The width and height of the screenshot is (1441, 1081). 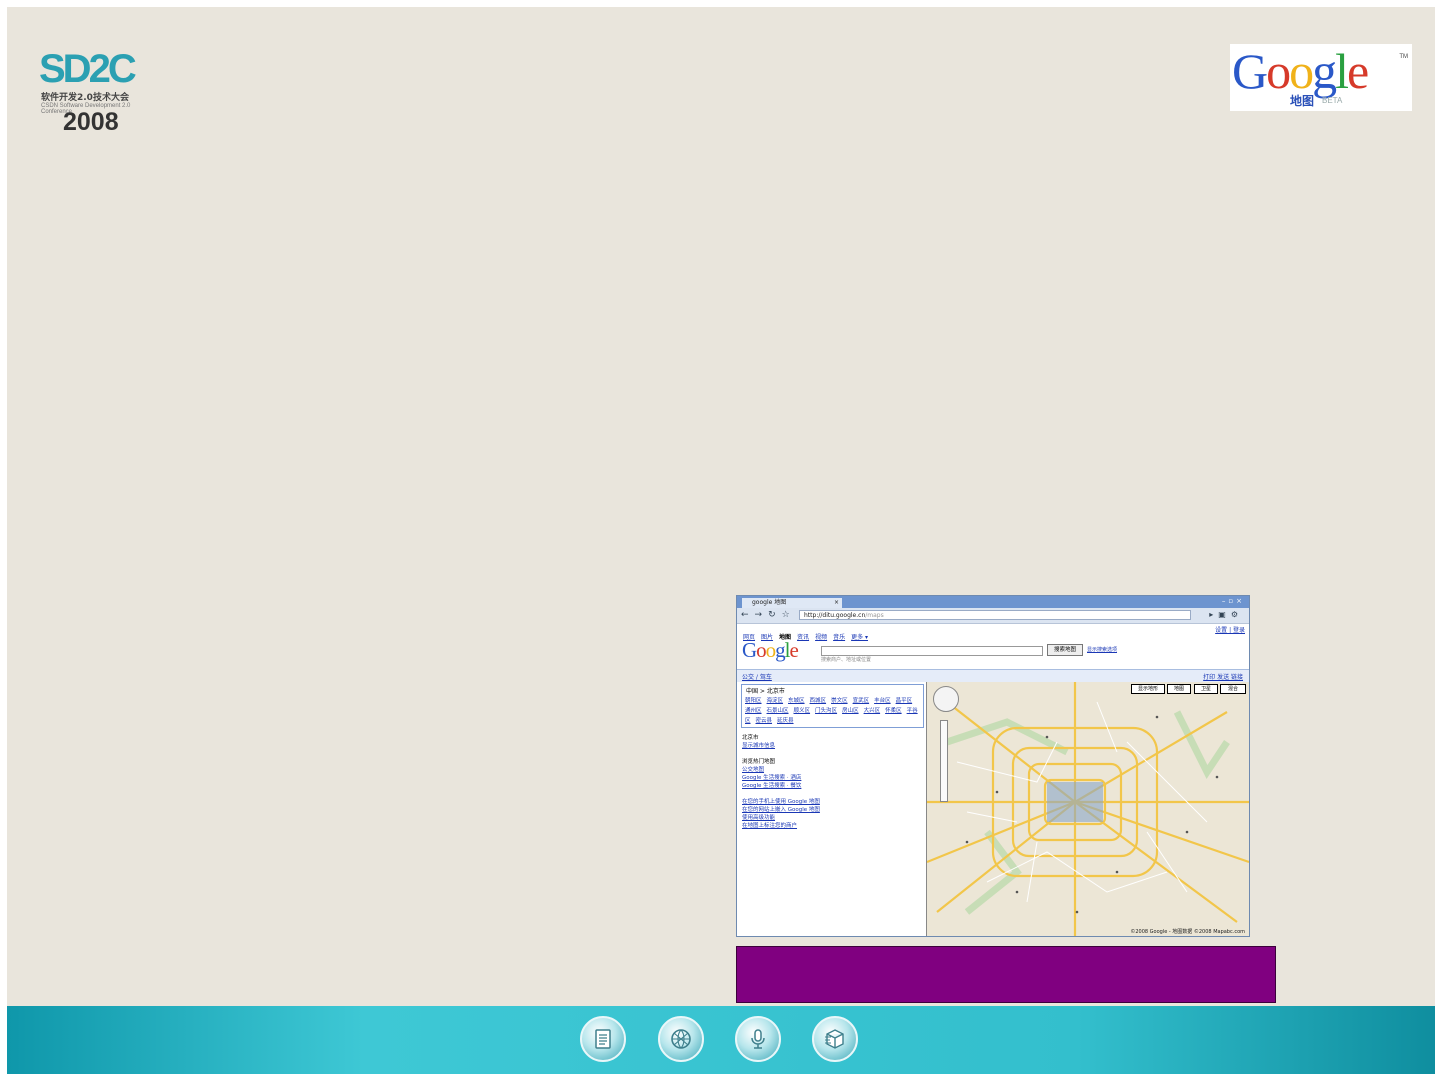 I want to click on nav-video: 视频, so click(x=821, y=637).